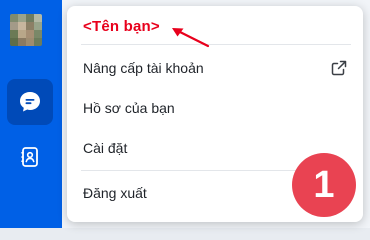  What do you see at coordinates (324, 185) in the screenshot?
I see `step-number-badge: 1` at bounding box center [324, 185].